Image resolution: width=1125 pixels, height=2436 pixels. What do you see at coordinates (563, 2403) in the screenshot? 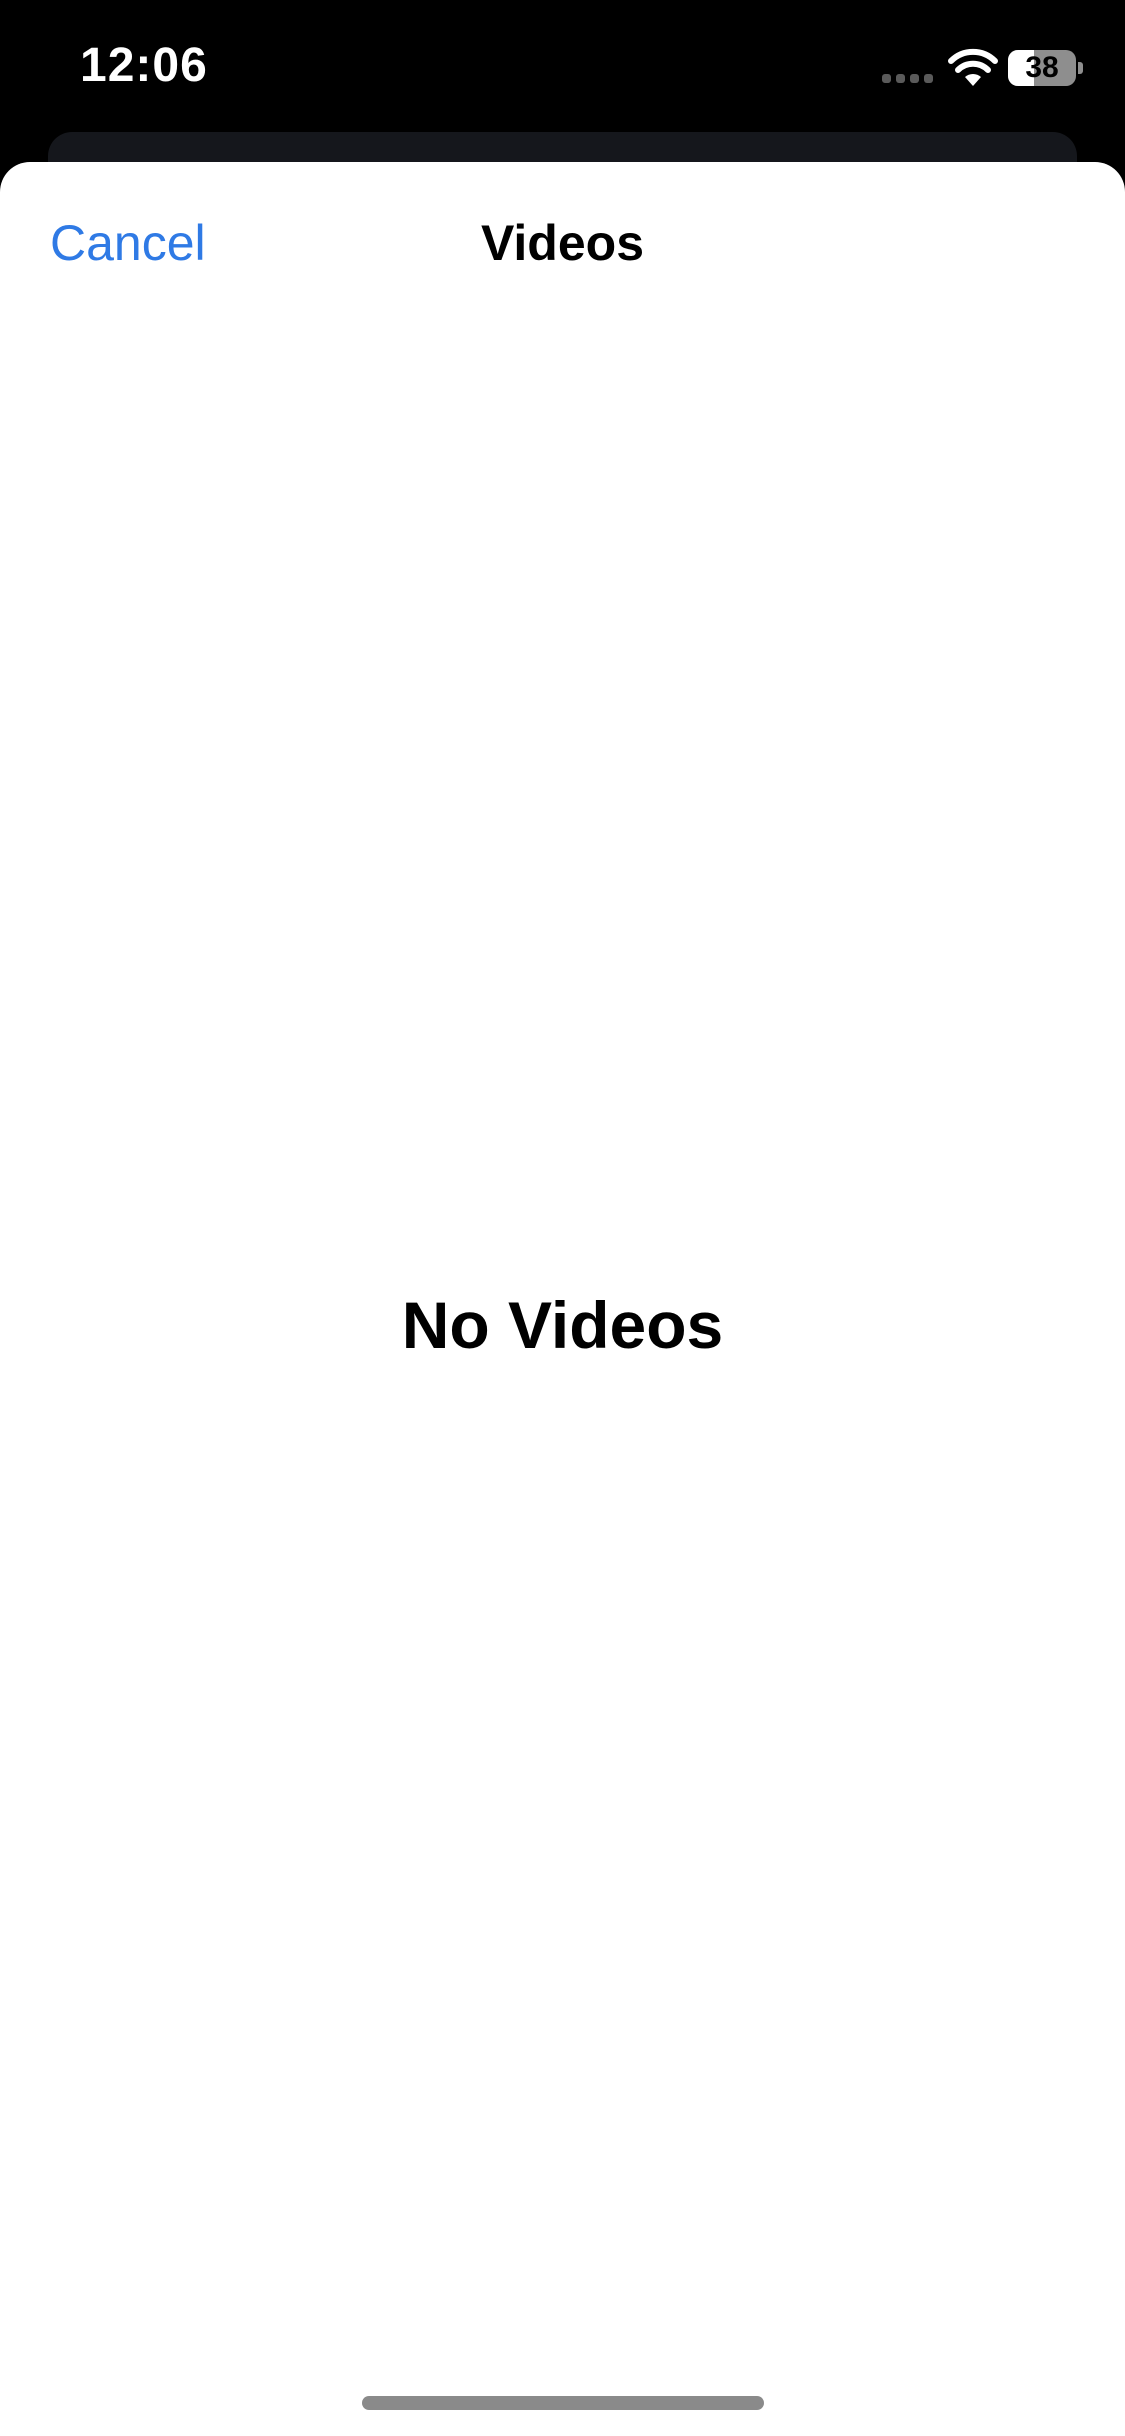
I see `home-indicator` at bounding box center [563, 2403].